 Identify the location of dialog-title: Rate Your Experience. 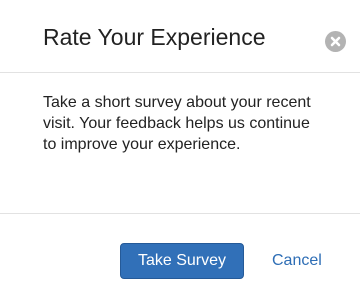
(154, 37).